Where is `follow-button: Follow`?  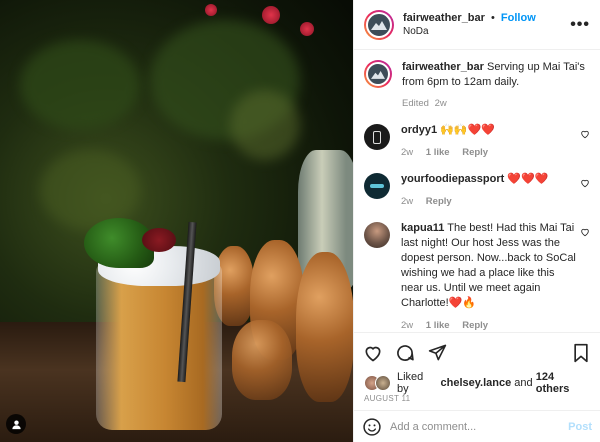 follow-button: Follow is located at coordinates (518, 18).